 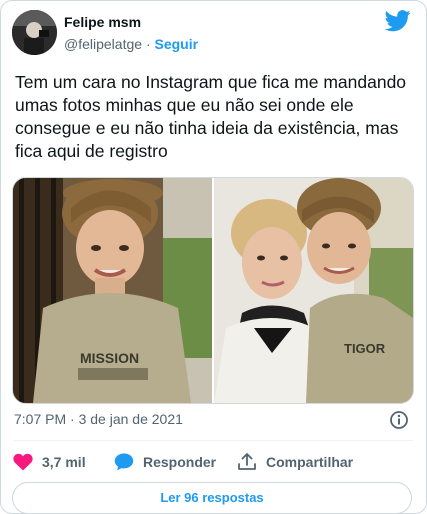 I want to click on divider, so click(x=213, y=440).